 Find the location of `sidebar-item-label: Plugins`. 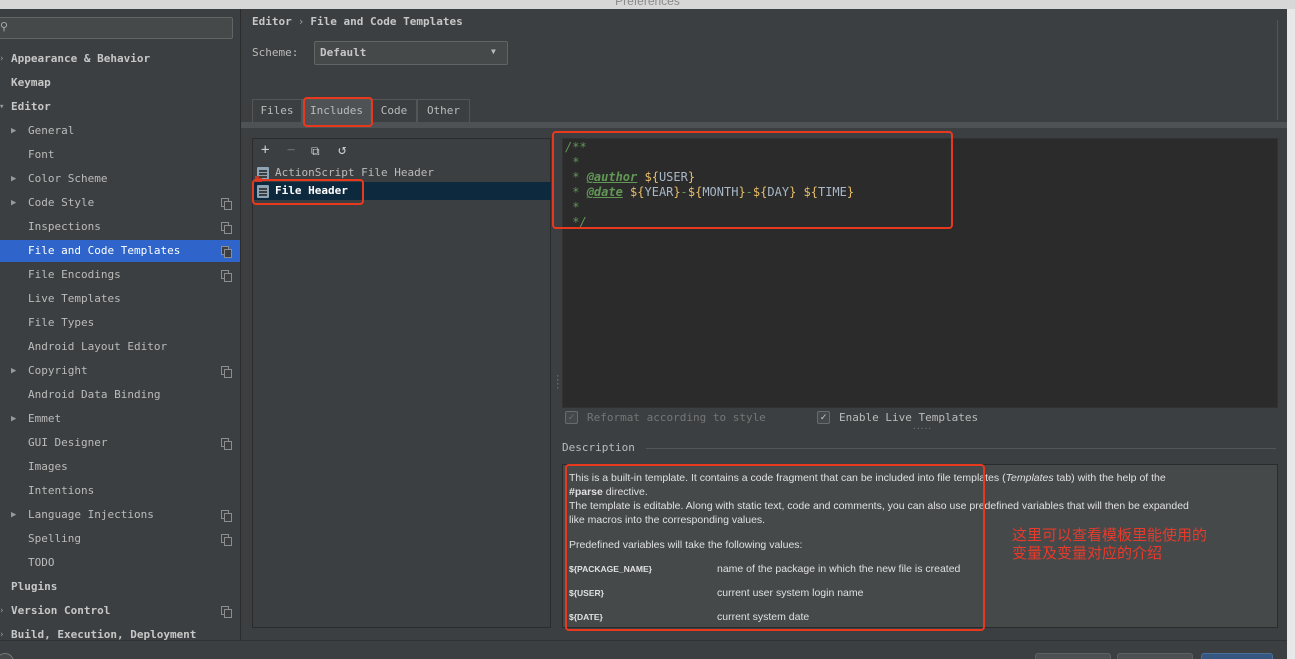

sidebar-item-label: Plugins is located at coordinates (34, 586).